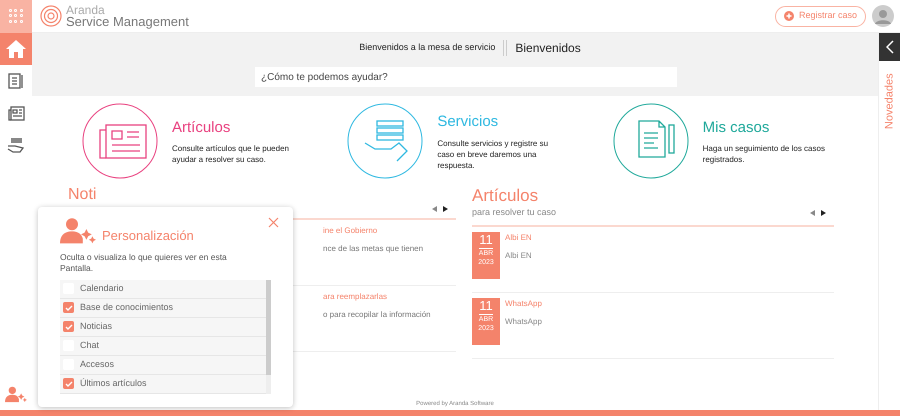 The width and height of the screenshot is (900, 416). What do you see at coordinates (777, 128) in the screenshot?
I see `card-title: Mis casos` at bounding box center [777, 128].